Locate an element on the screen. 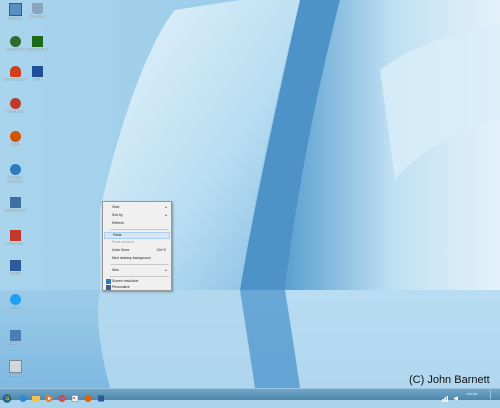  menu-item-new: New ▸ is located at coordinates (137, 270).